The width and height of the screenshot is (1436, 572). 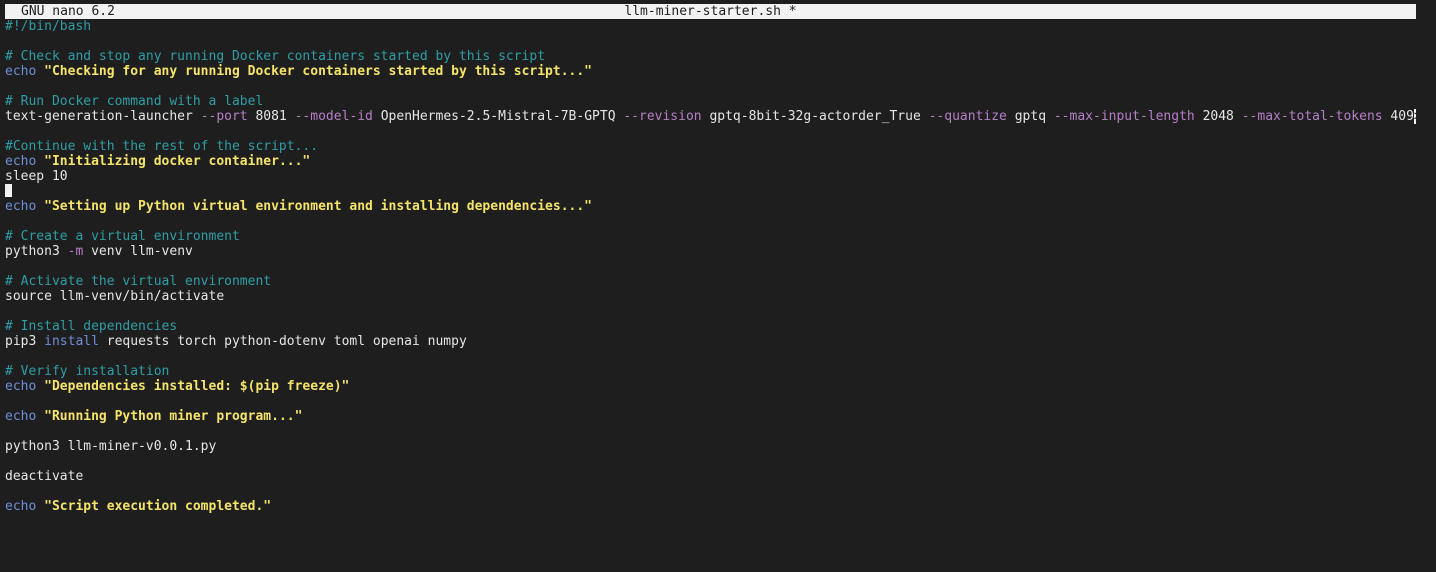 I want to click on code-line: # Verify installation, so click(x=710, y=371).